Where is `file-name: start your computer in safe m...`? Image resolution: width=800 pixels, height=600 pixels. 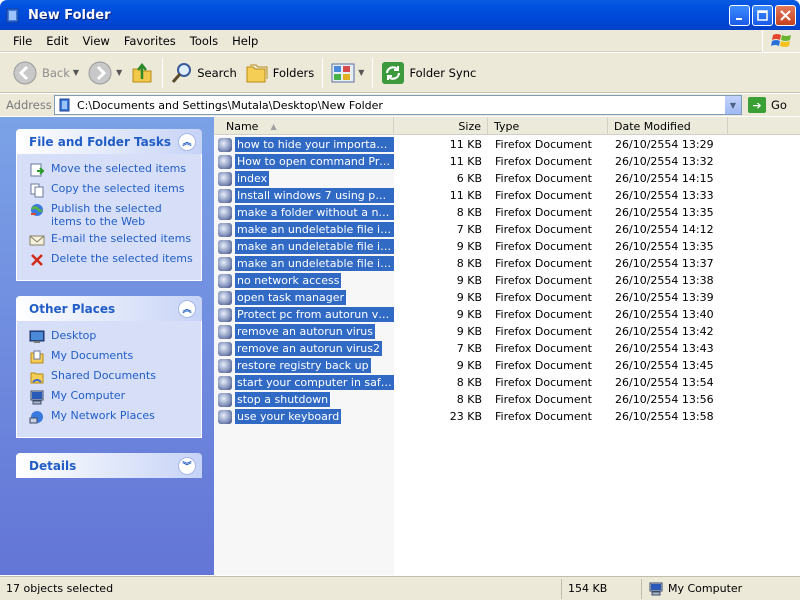
file-name: start your computer in safe m... is located at coordinates (314, 382).